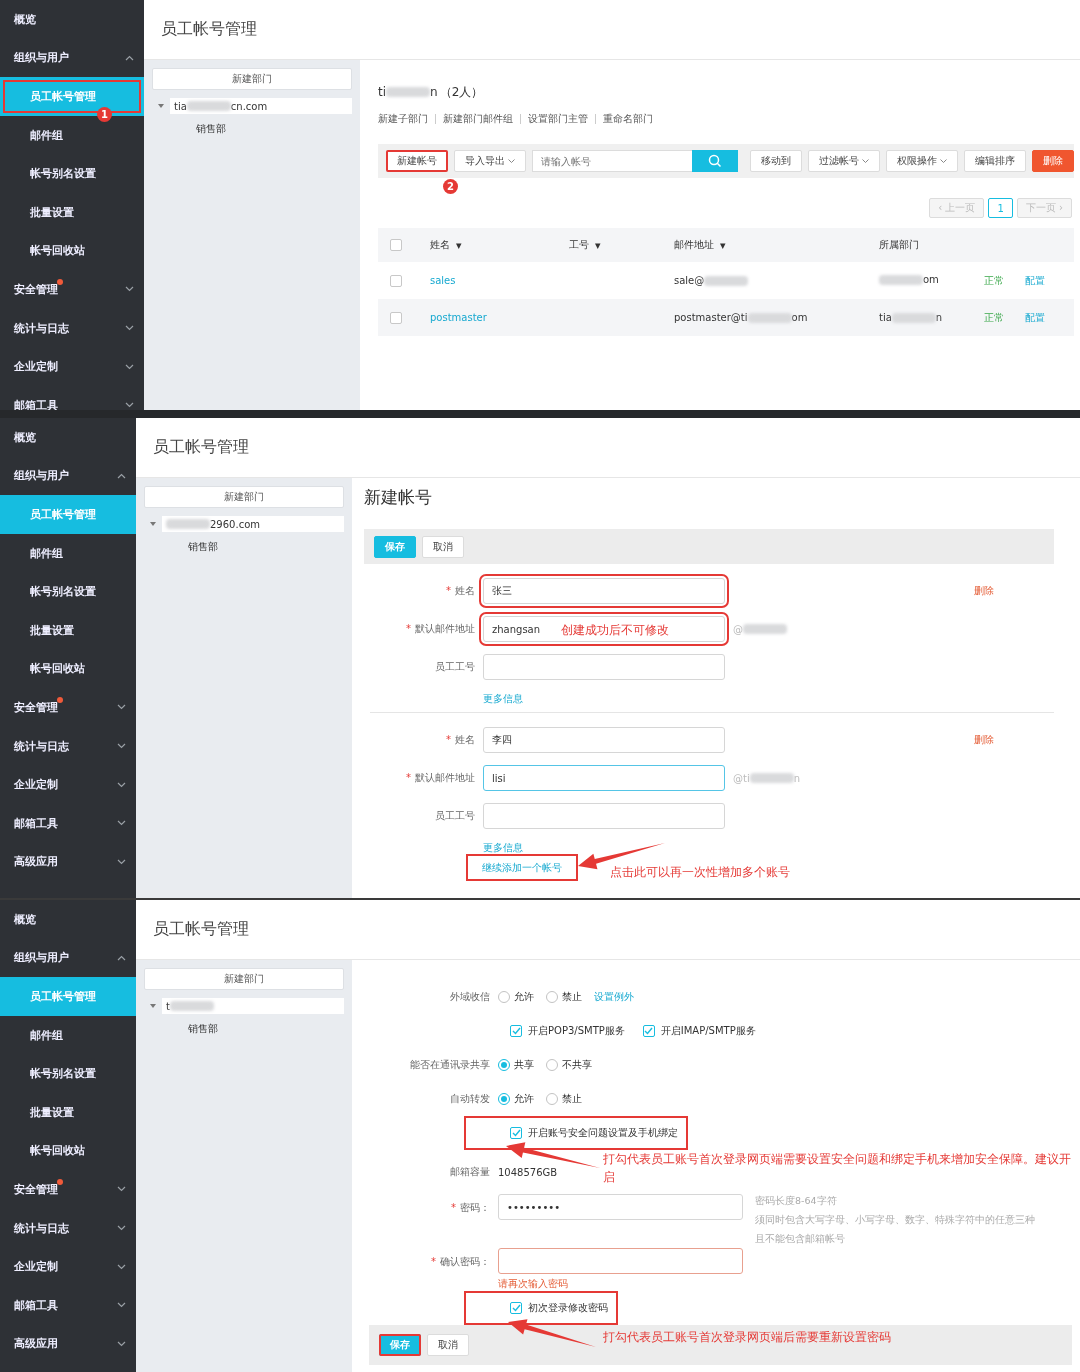 The image size is (1080, 1372). I want to click on search-button, so click(715, 161).